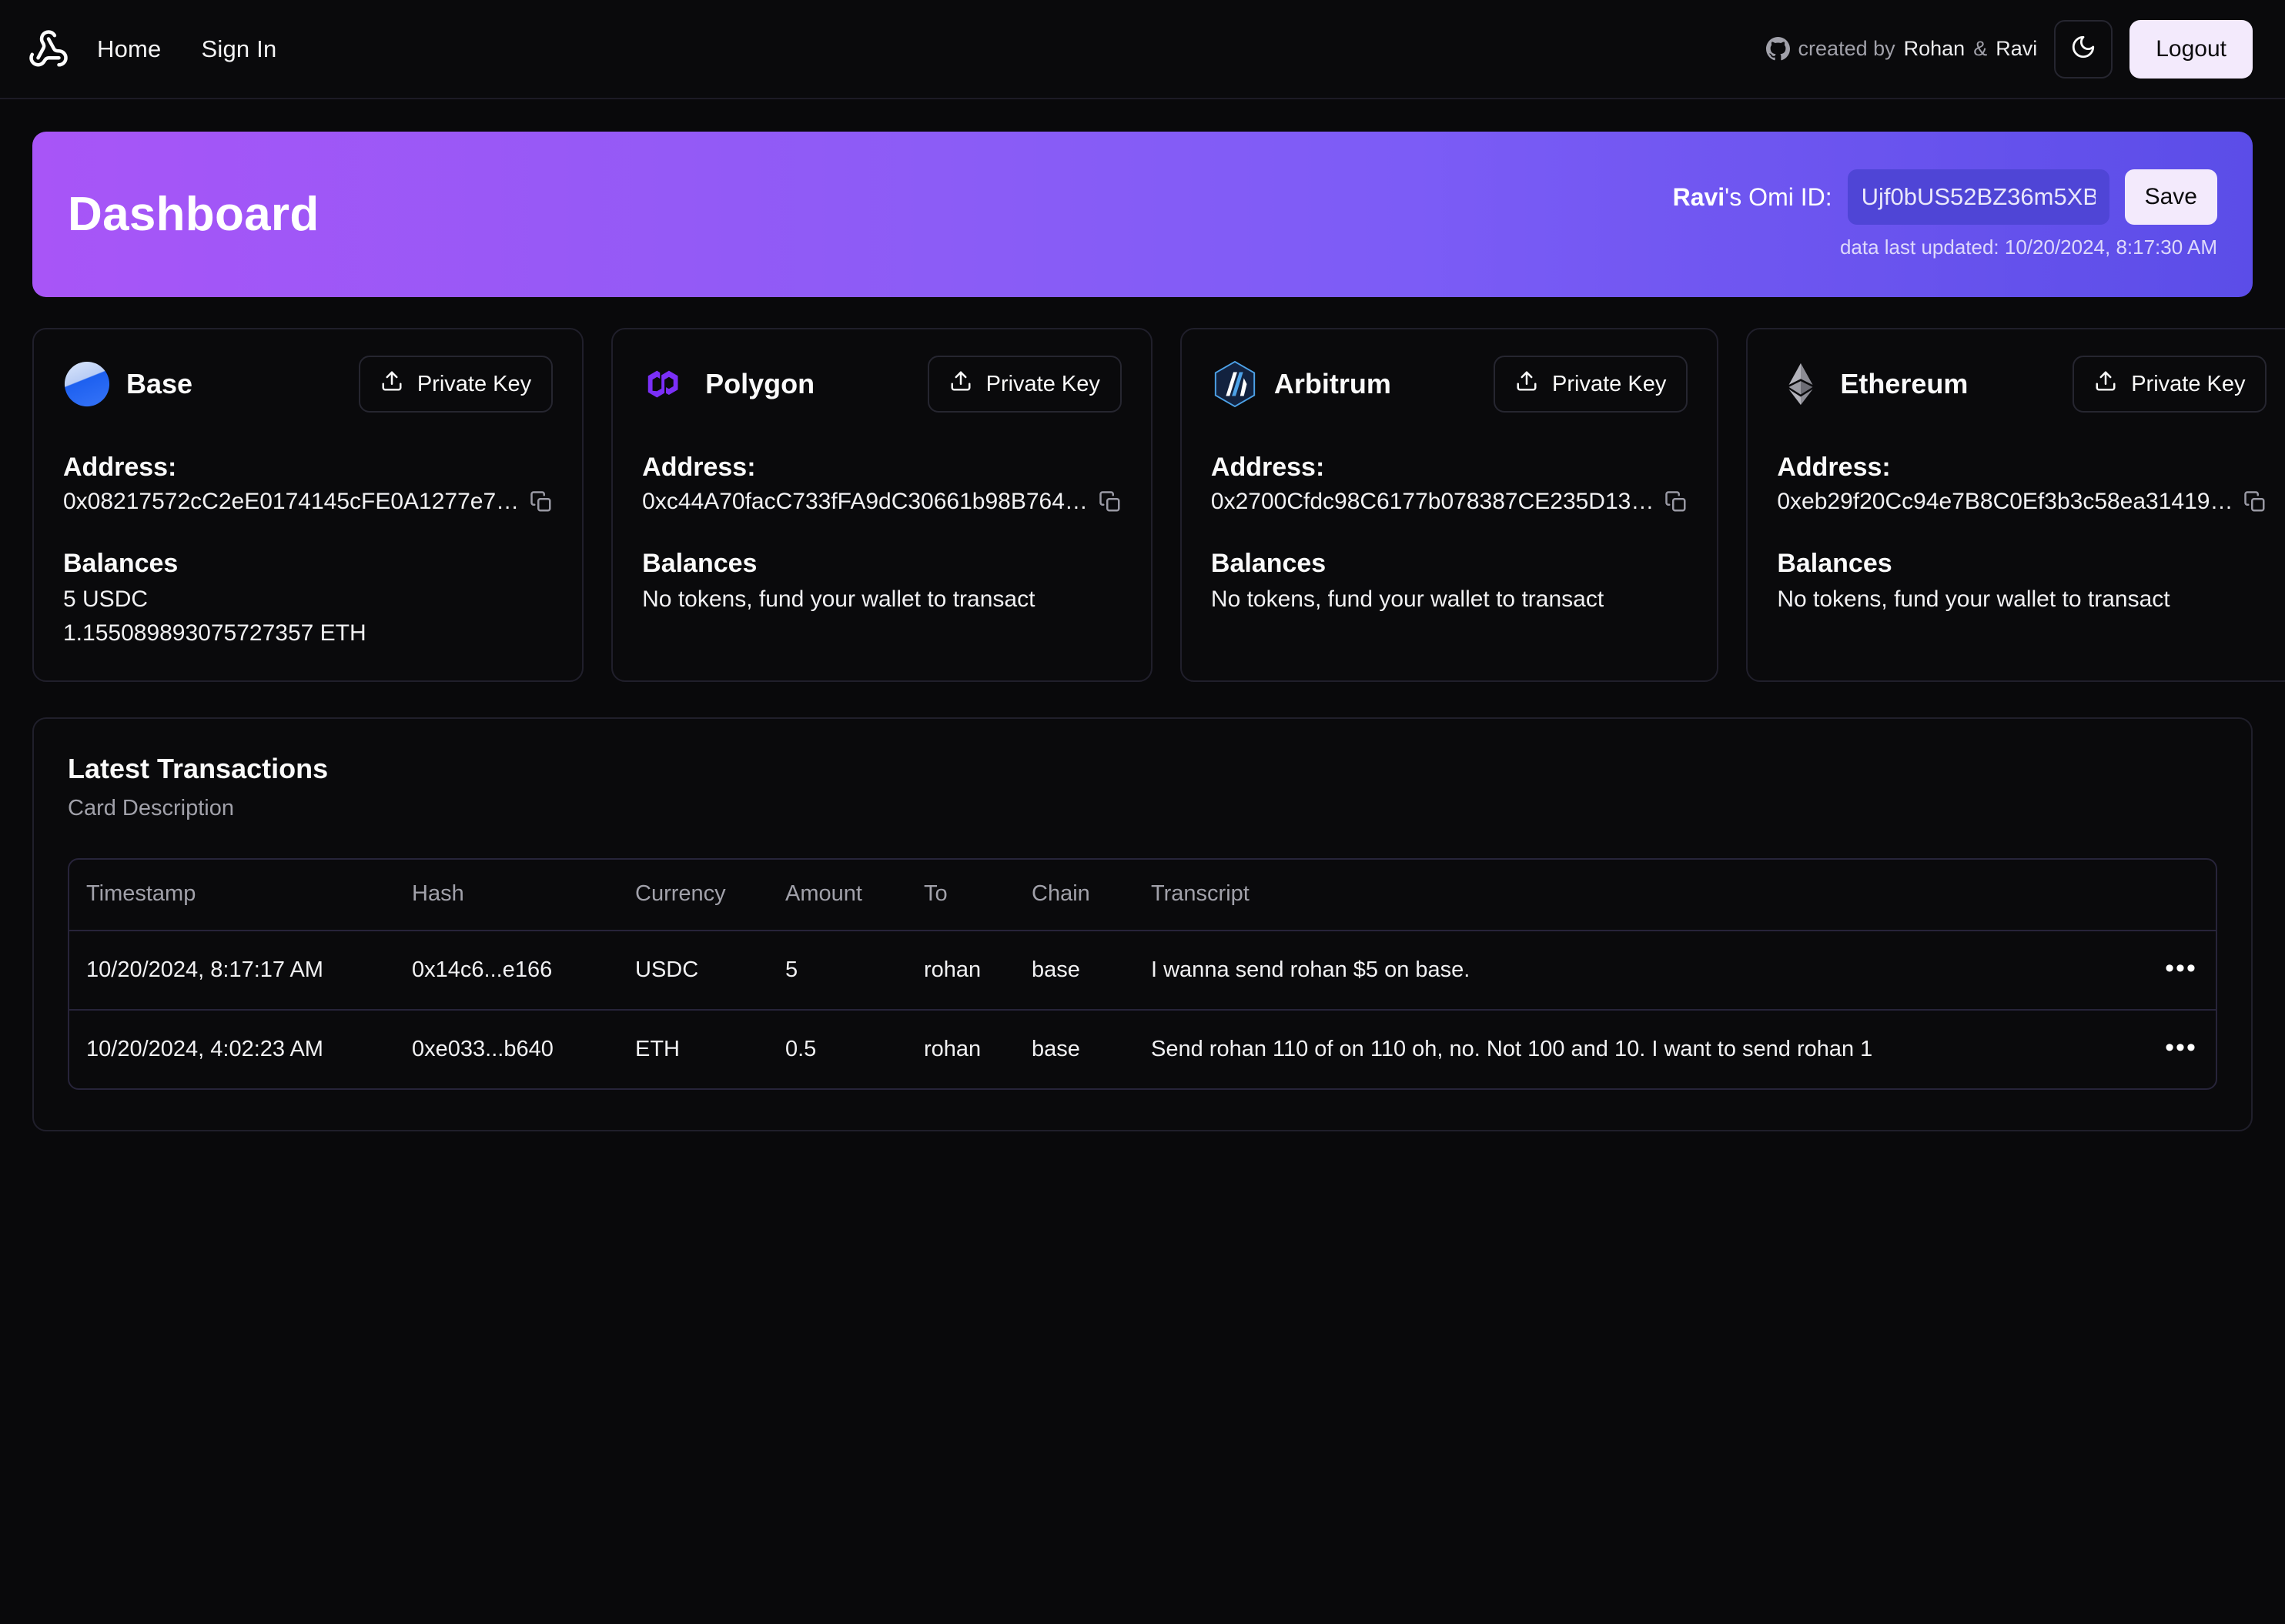 This screenshot has width=2285, height=1624. I want to click on balance-line: 5 USDC, so click(106, 599).